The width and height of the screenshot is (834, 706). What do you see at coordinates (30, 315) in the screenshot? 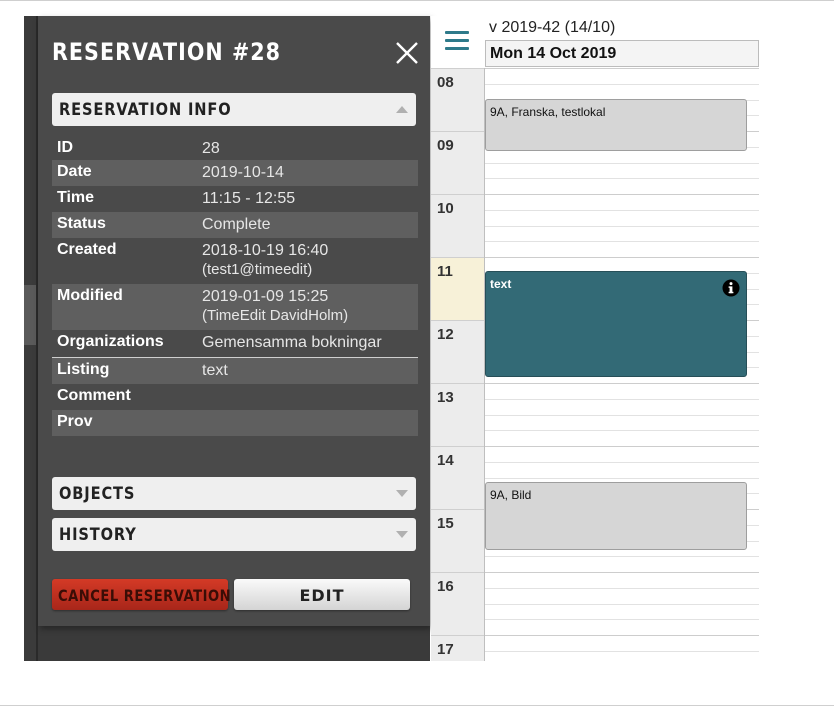
I see `side-strip-handle` at bounding box center [30, 315].